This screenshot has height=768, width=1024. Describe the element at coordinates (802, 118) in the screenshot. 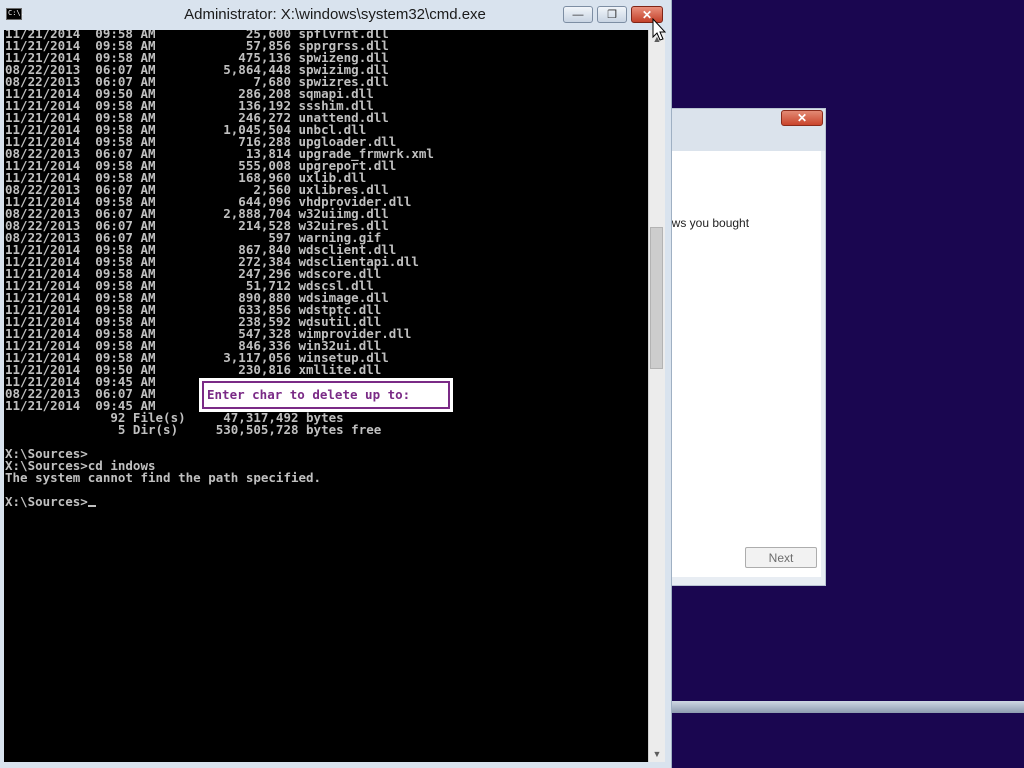

I see `setup-close-button: ✕` at that location.